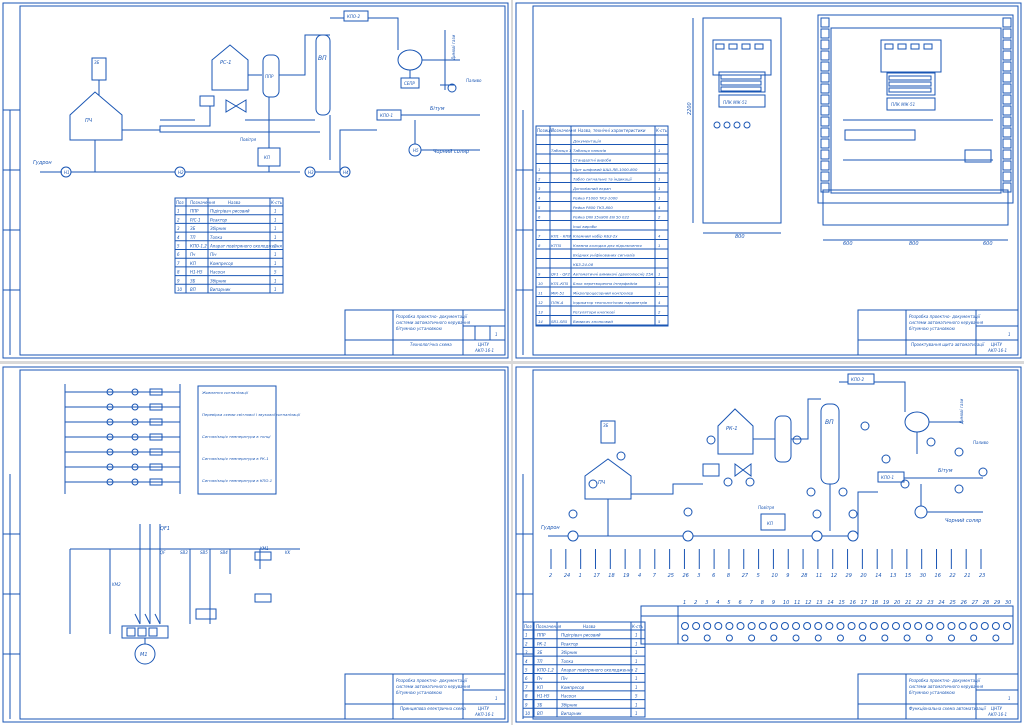 The image size is (1024, 725). Describe the element at coordinates (288, 552) in the screenshot. I see `label-kk: KK` at that location.